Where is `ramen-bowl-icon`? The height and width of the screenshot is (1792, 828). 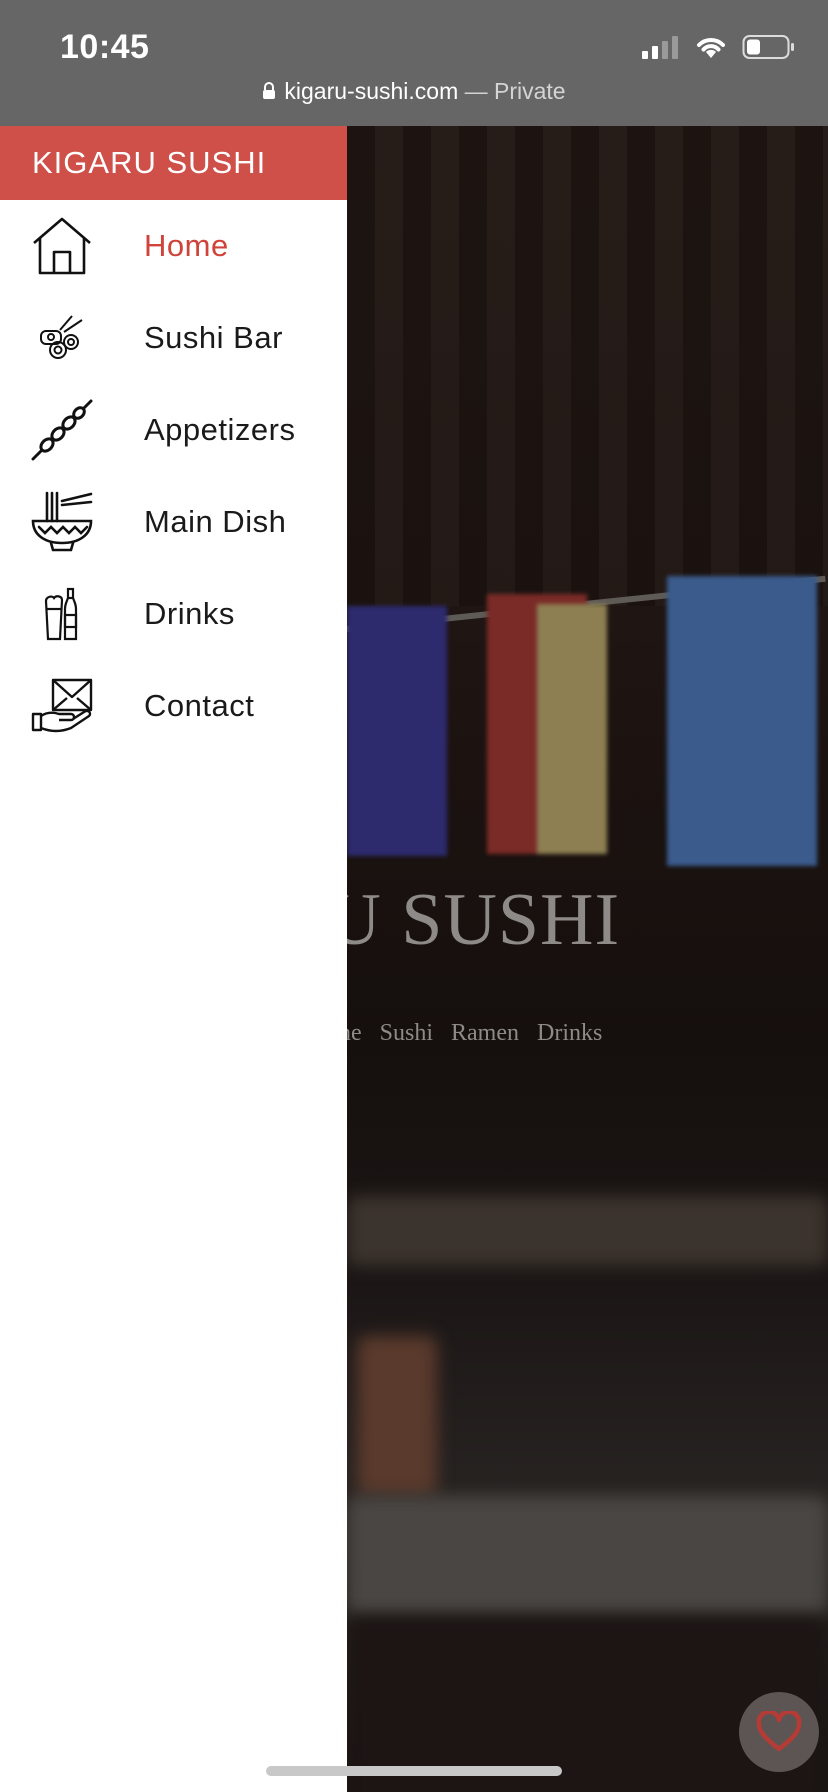
ramen-bowl-icon is located at coordinates (62, 522).